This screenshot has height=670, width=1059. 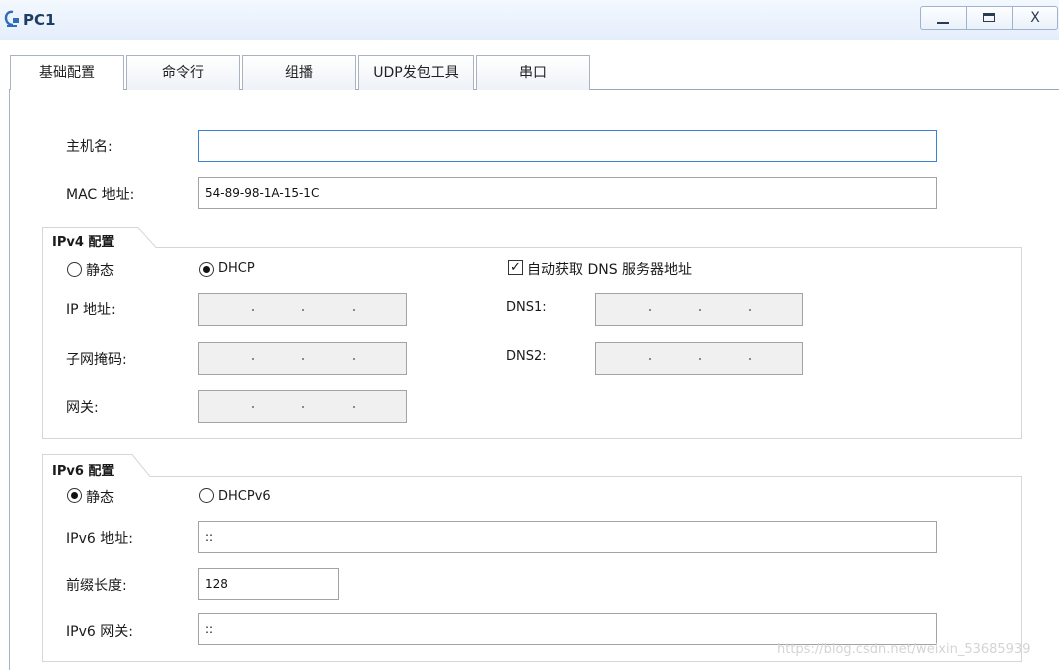 I want to click on title-bar, so click(x=529, y=20).